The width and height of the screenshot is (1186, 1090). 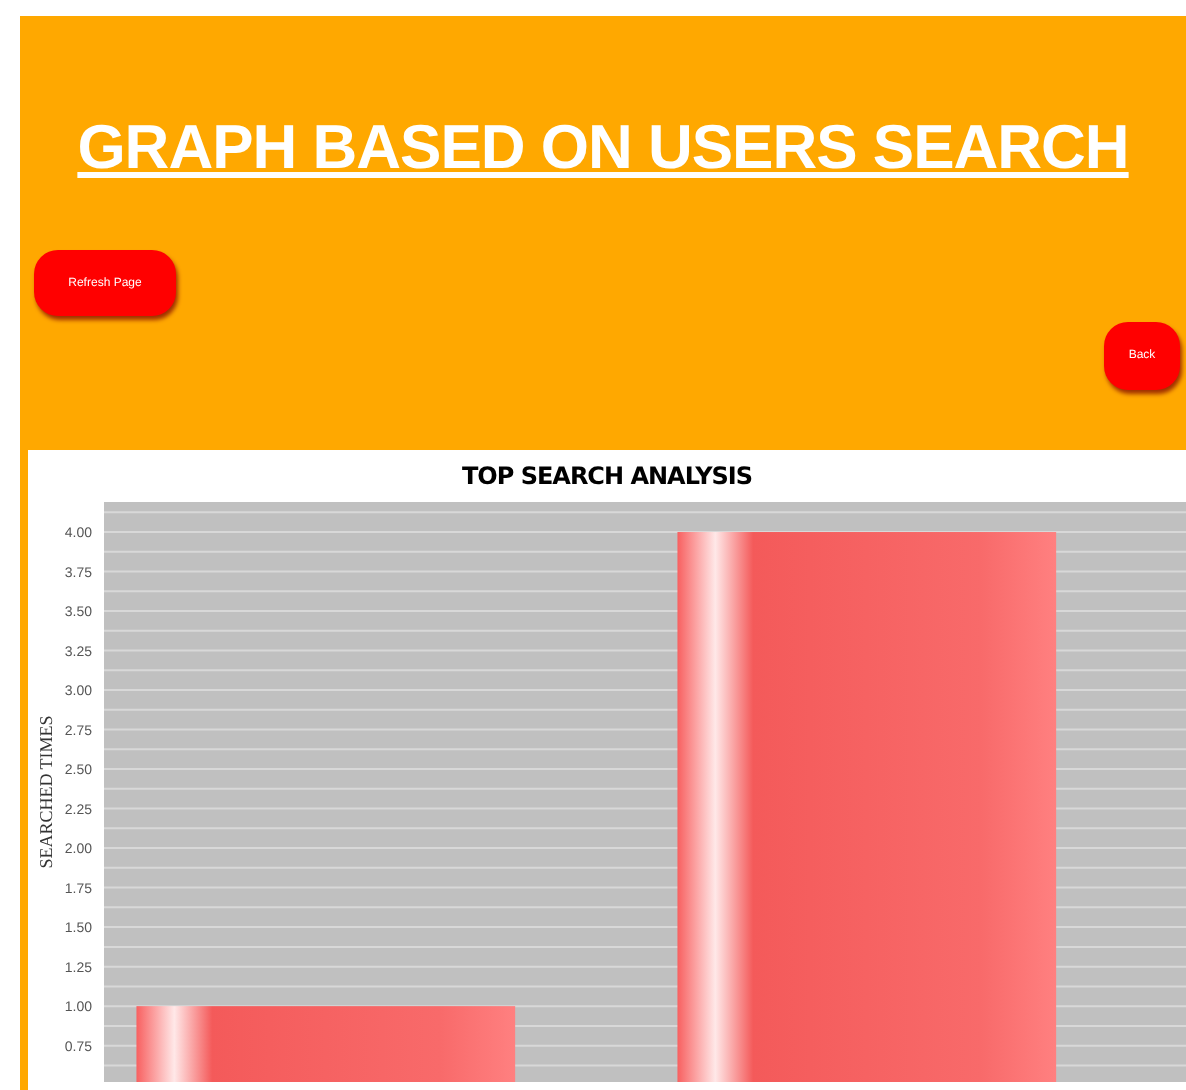 I want to click on chart-title: TOP SEARCH ANALYSIS, so click(x=607, y=477).